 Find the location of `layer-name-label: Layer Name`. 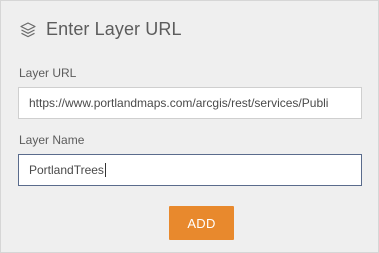

layer-name-label: Layer Name is located at coordinates (52, 140).